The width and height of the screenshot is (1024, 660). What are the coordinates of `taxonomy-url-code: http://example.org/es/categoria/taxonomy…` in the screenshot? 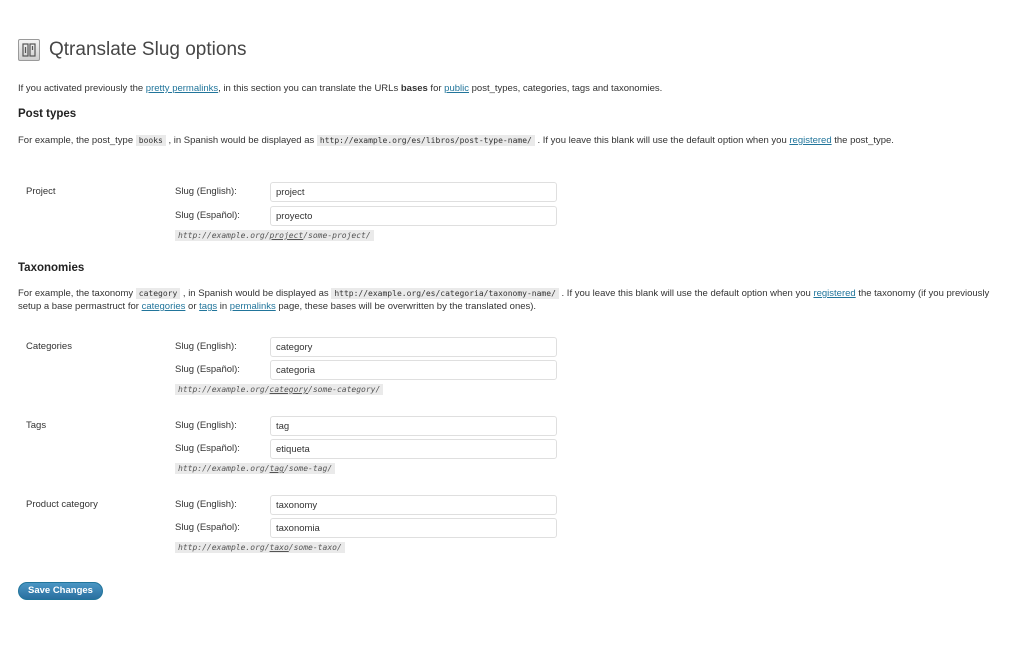 It's located at (445, 293).